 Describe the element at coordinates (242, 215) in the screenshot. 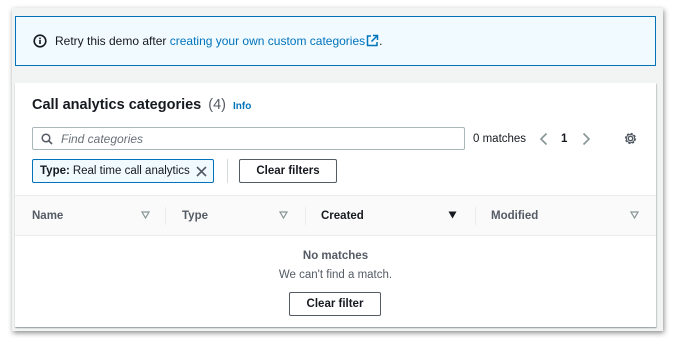

I see `column-header-type: Type` at that location.